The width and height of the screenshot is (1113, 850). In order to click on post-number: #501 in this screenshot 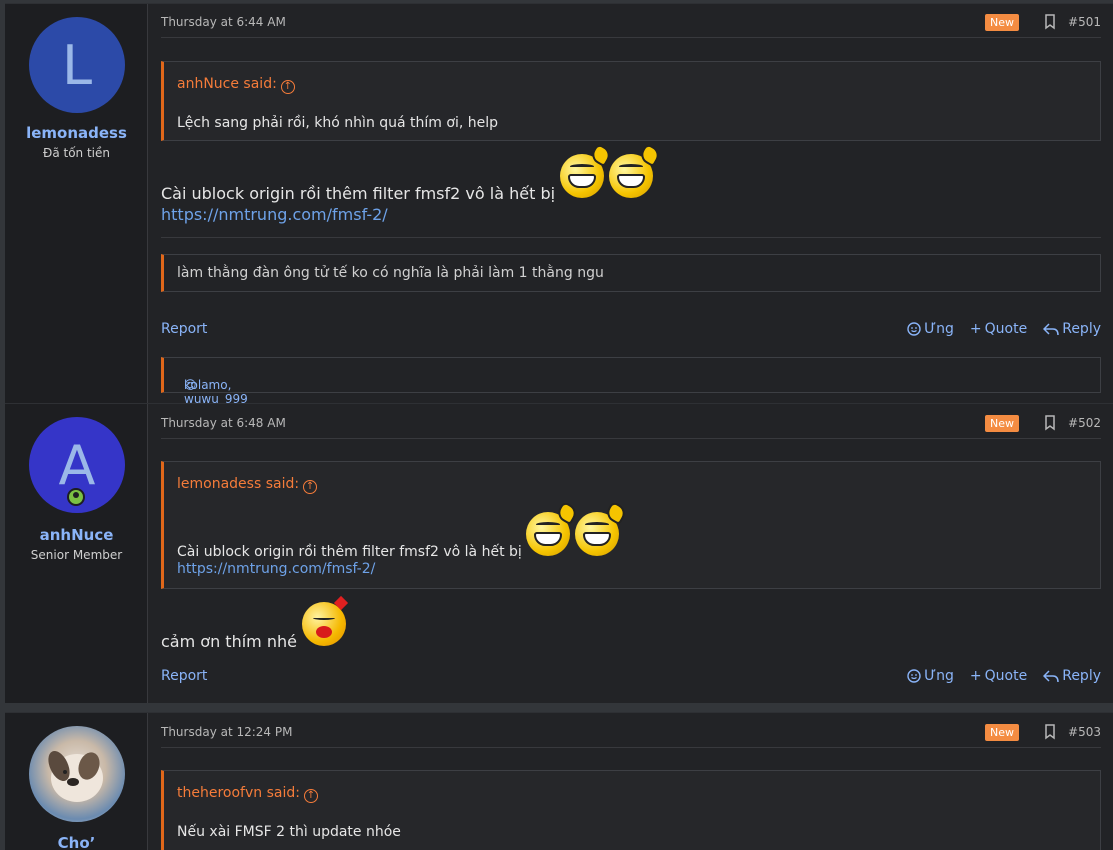, I will do `click(1084, 22)`.